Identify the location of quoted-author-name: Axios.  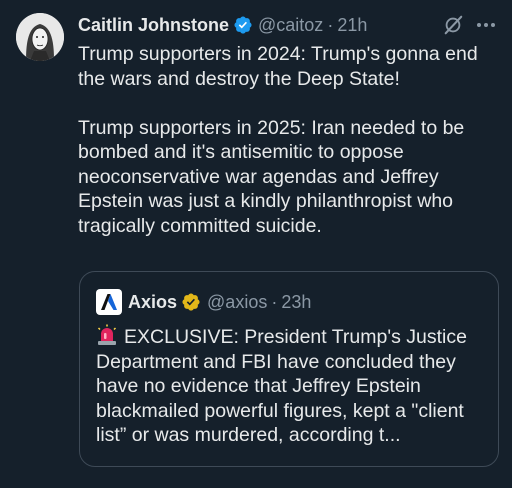
(152, 302).